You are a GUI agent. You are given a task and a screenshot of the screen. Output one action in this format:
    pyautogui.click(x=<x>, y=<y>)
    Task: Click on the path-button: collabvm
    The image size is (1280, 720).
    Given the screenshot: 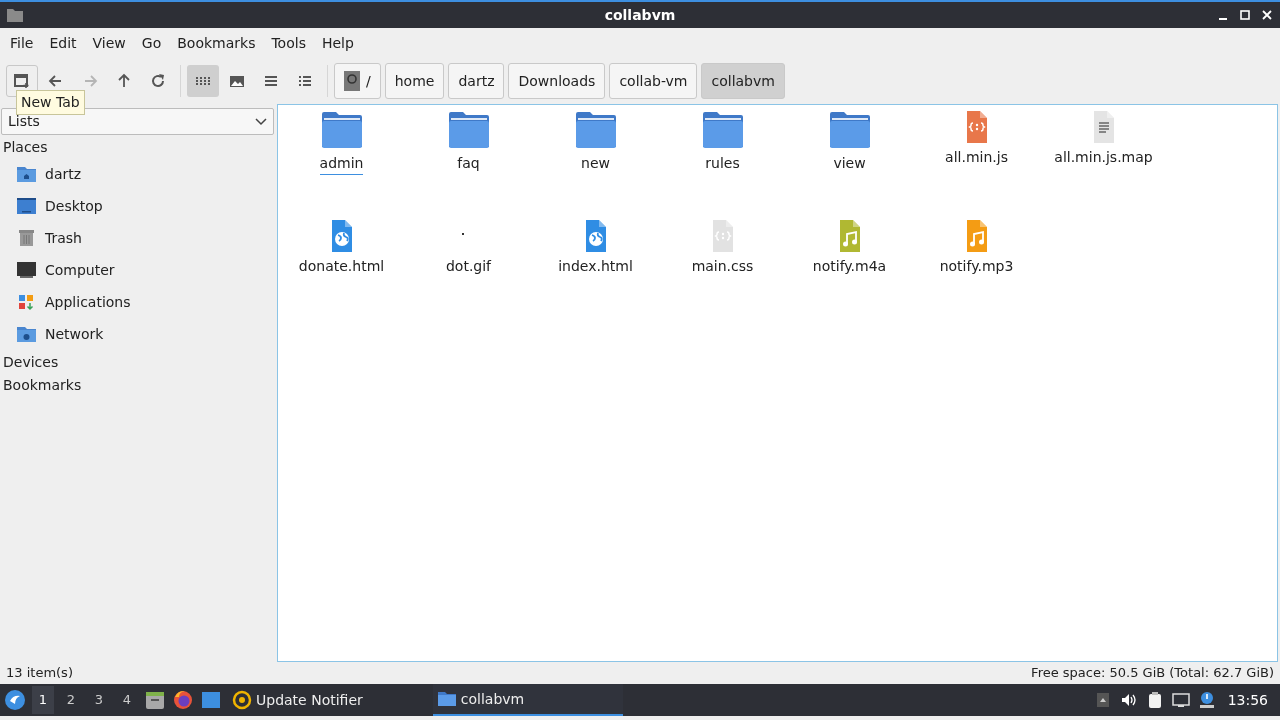 What is the action you would take?
    pyautogui.click(x=743, y=81)
    